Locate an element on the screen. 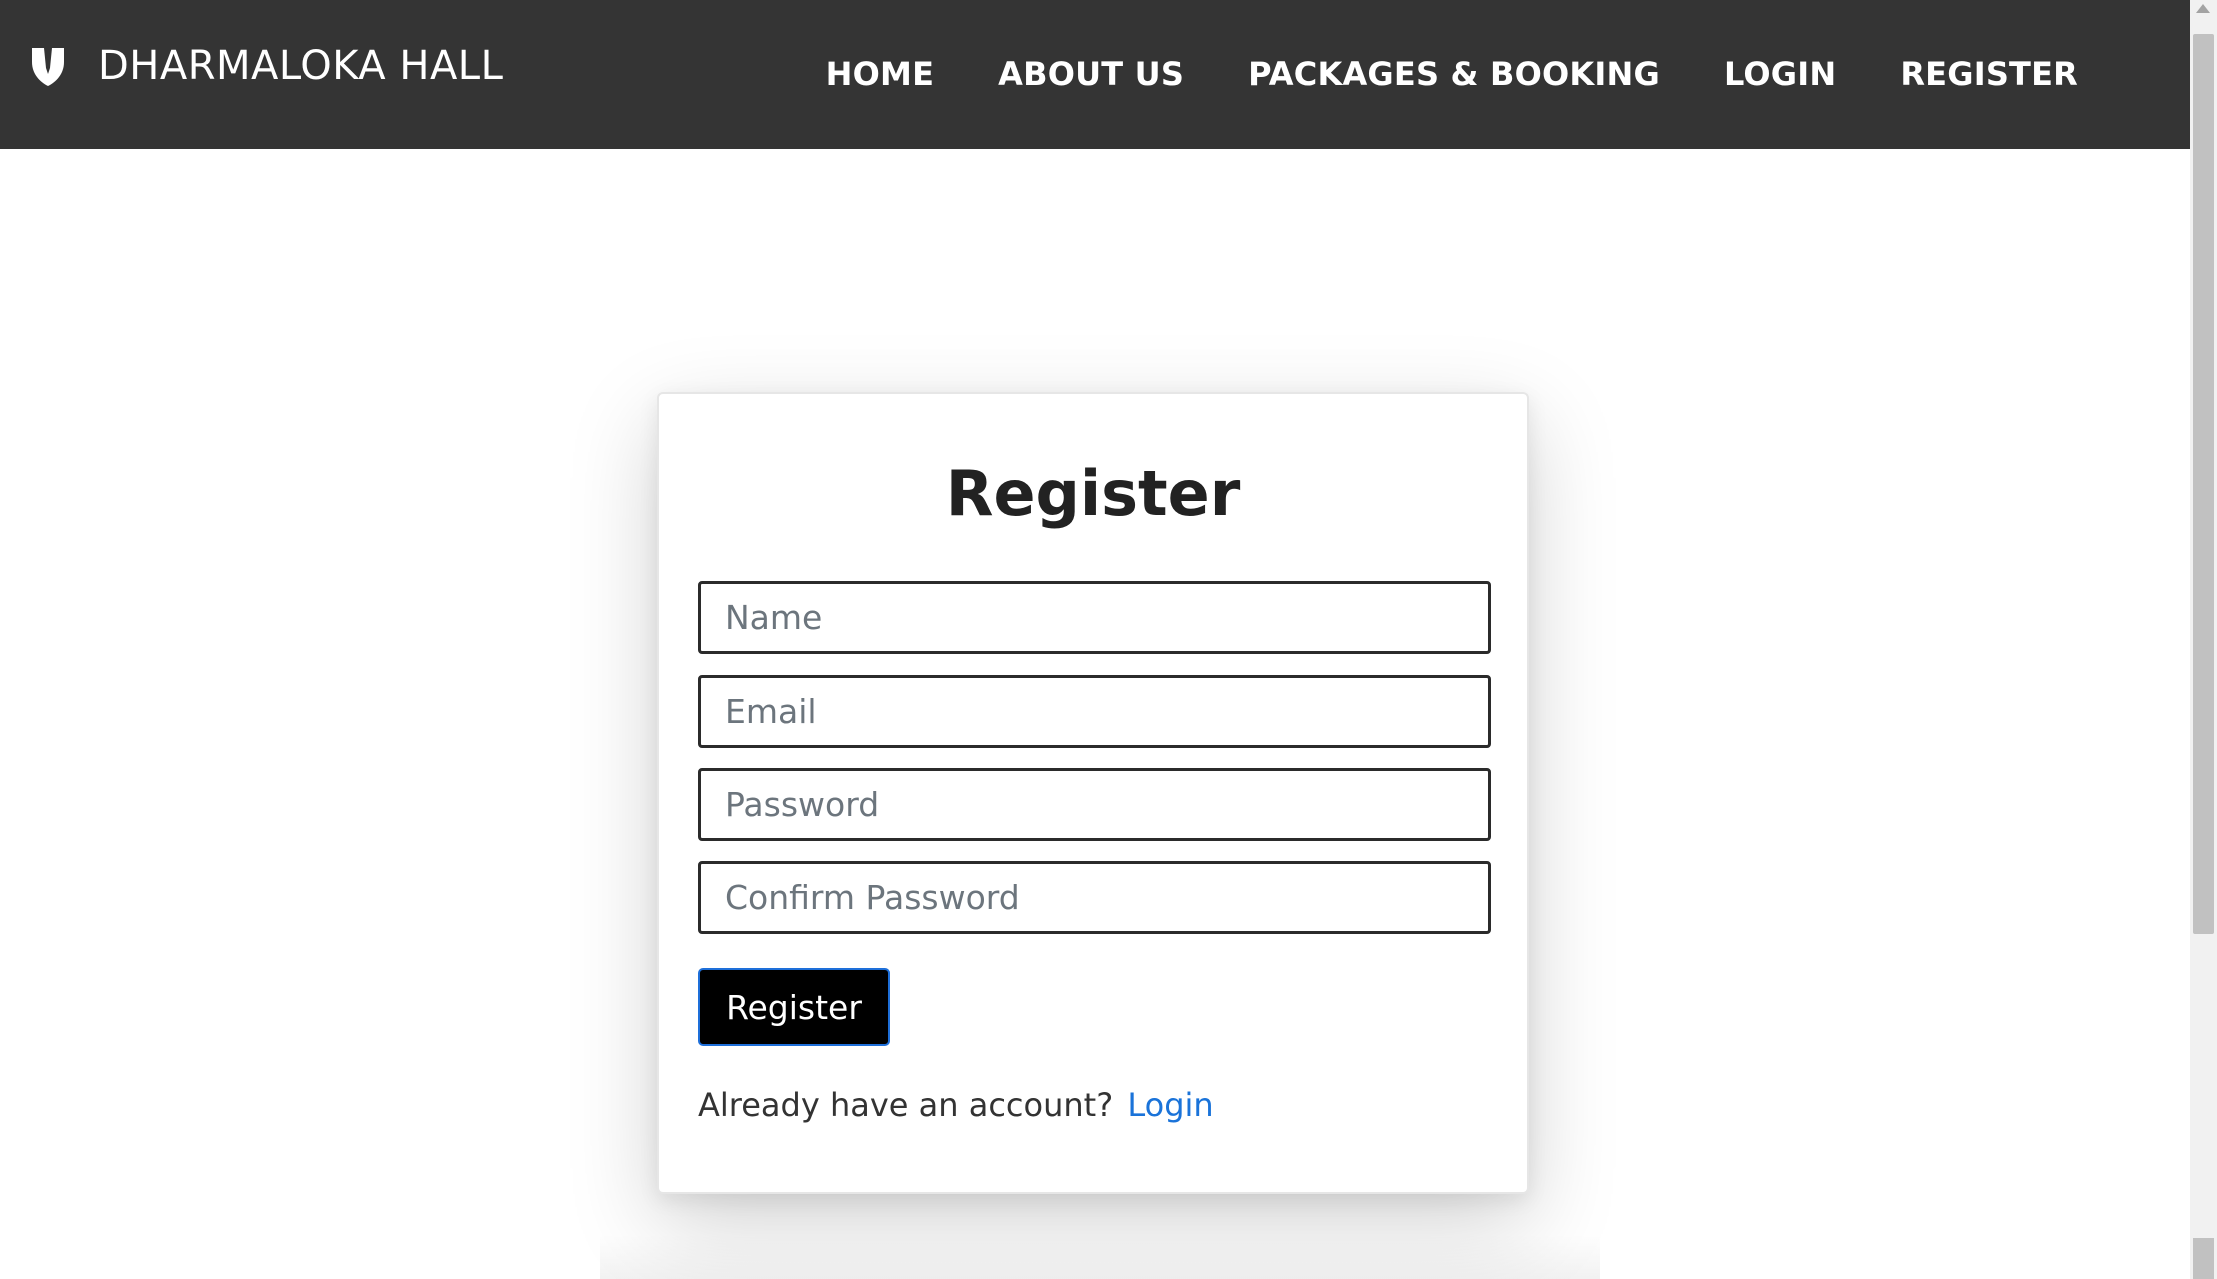  email-input is located at coordinates (1094, 711).